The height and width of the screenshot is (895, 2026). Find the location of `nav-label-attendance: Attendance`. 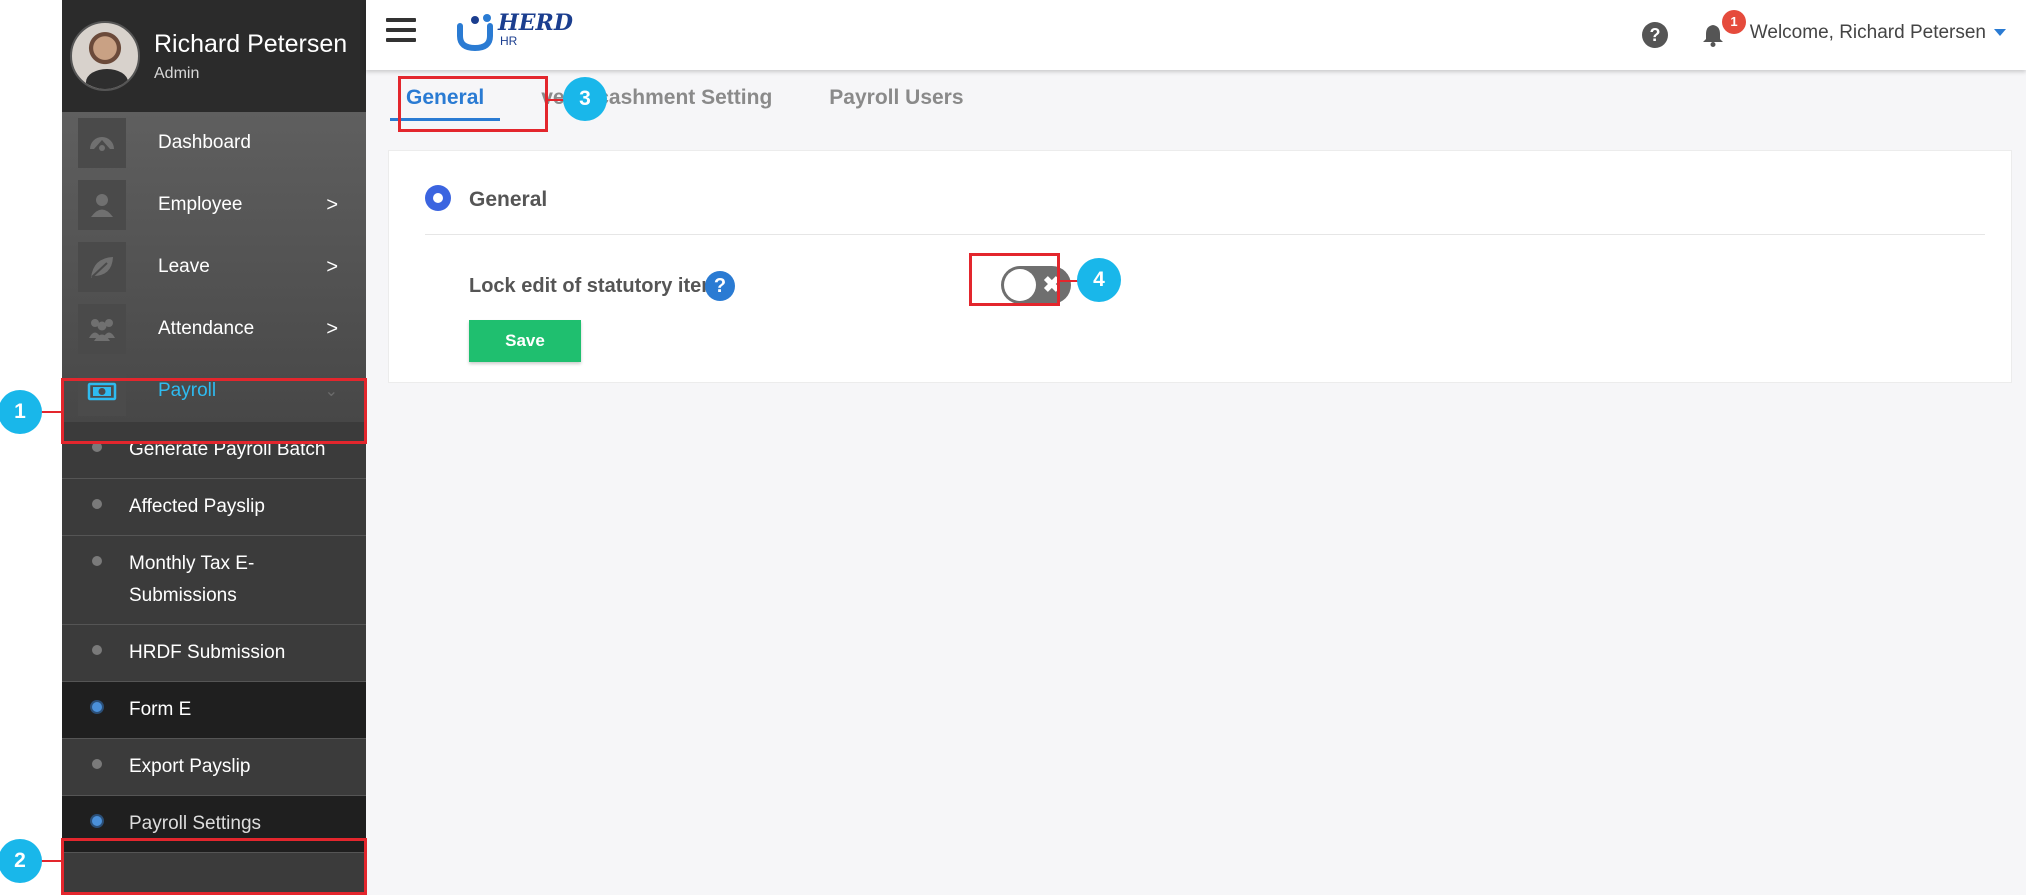

nav-label-attendance: Attendance is located at coordinates (206, 328).